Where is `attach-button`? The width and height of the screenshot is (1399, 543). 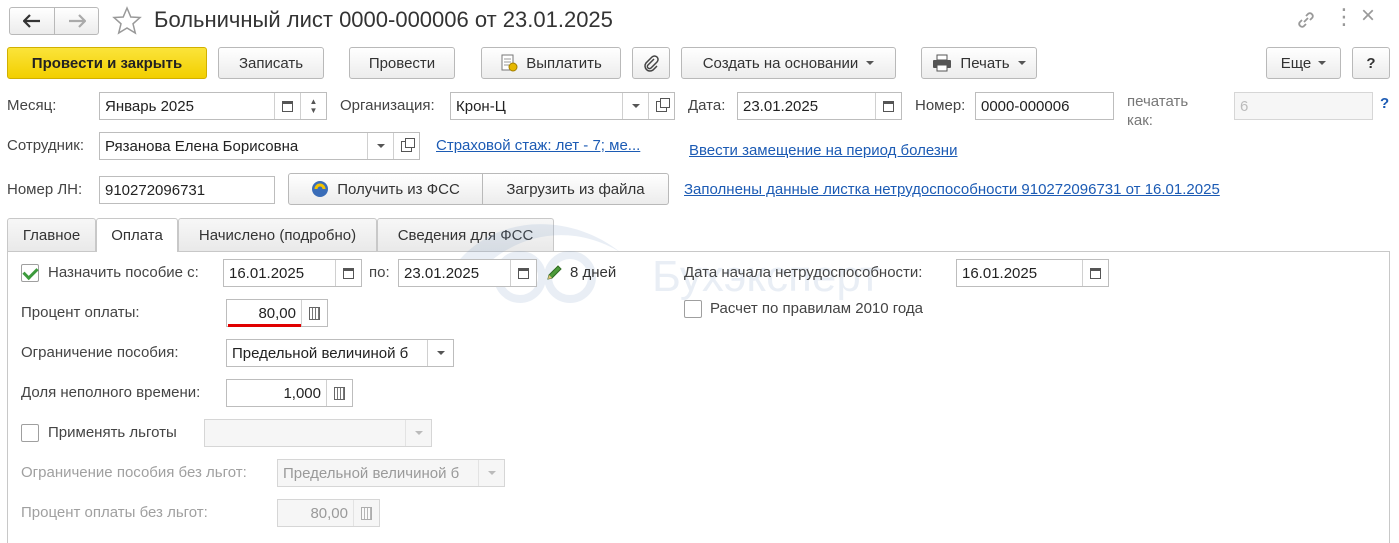 attach-button is located at coordinates (651, 63).